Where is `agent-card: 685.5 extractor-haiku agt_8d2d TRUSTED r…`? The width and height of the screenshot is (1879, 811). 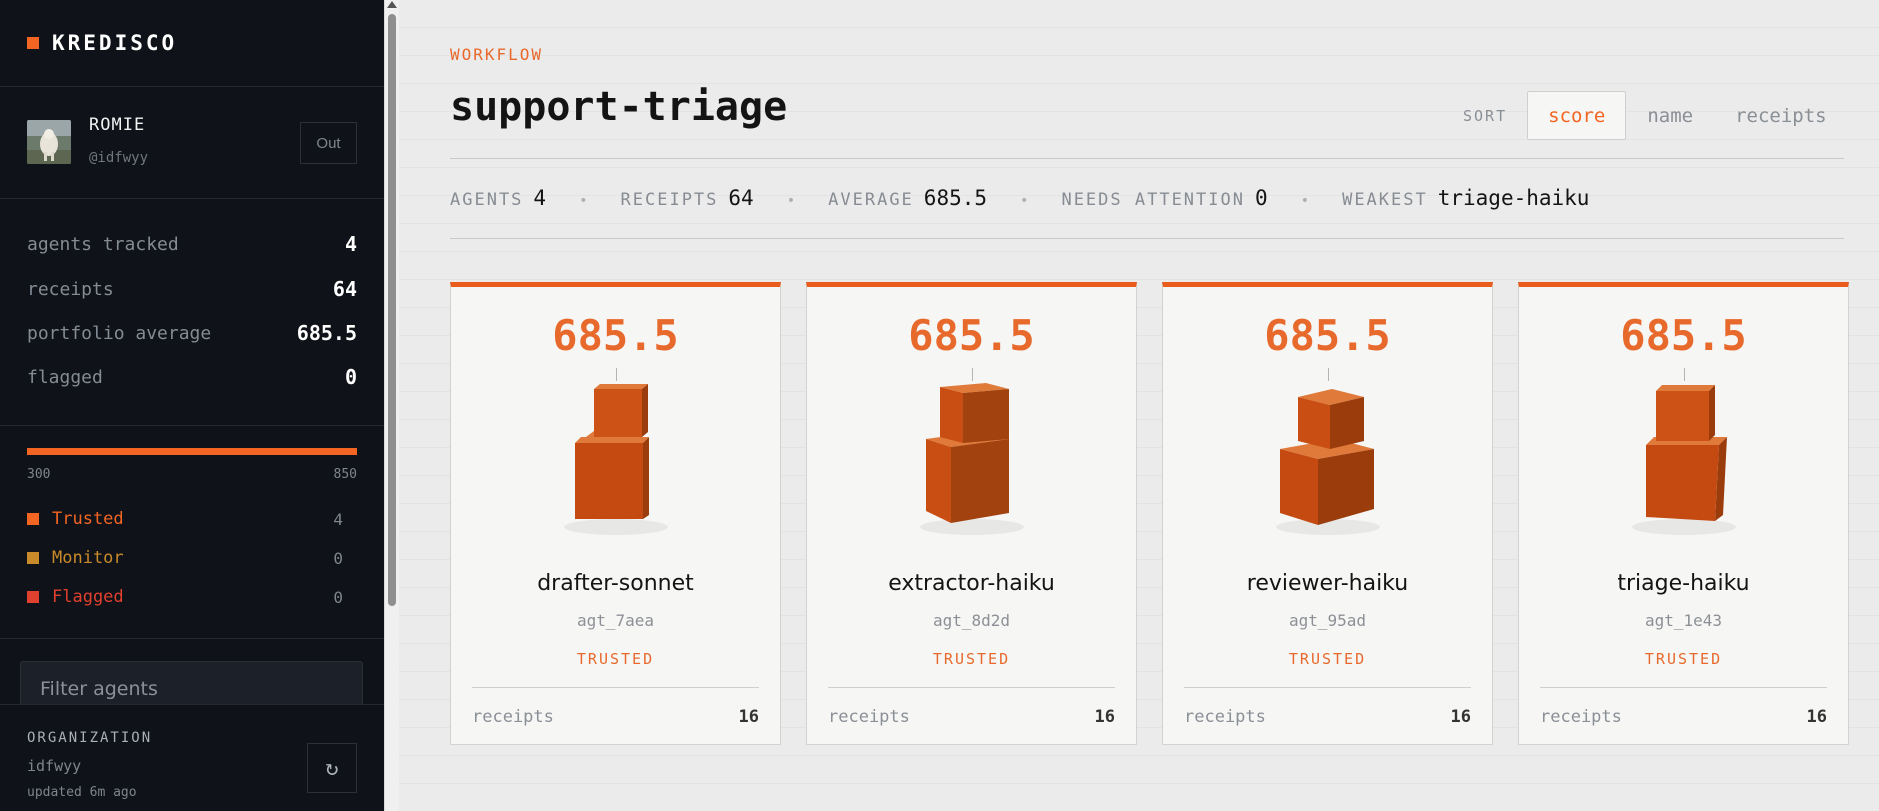 agent-card: 685.5 extractor-haiku agt_8d2d TRUSTED r… is located at coordinates (971, 513).